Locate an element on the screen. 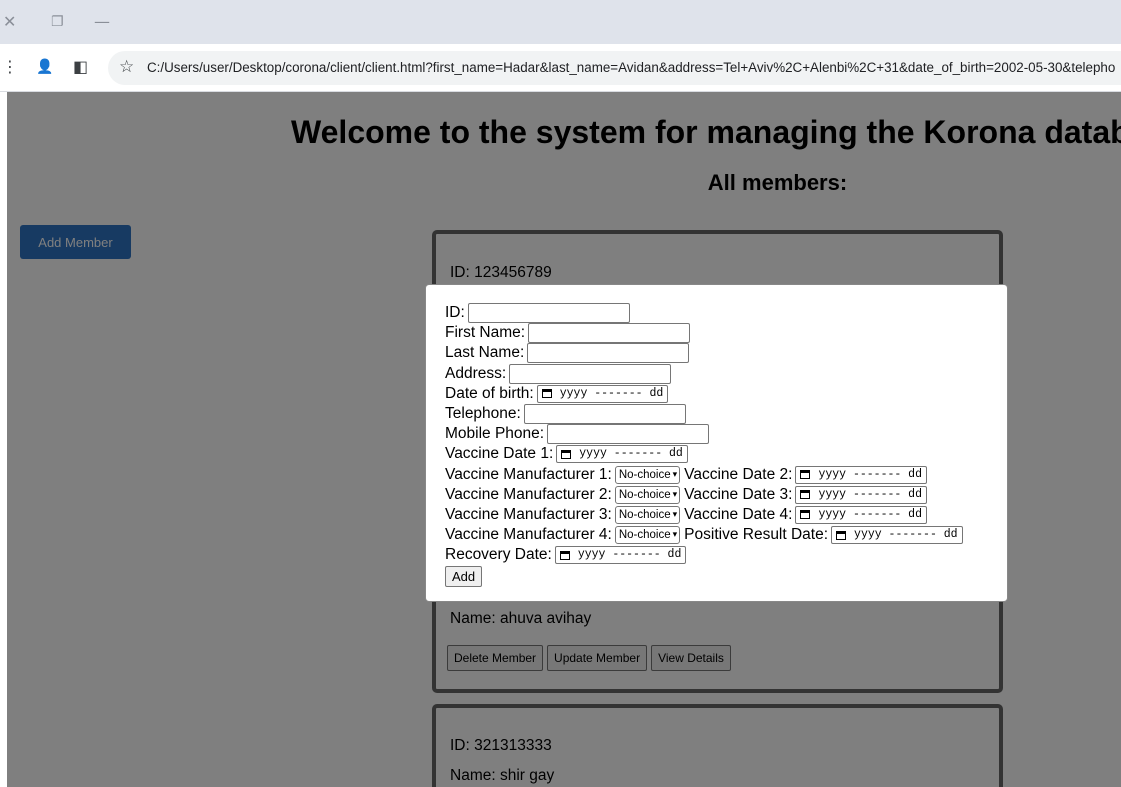 The image size is (1121, 787). vaccine-manufacturer-2-label: Vaccine Manufacturer 2: is located at coordinates (528, 494).